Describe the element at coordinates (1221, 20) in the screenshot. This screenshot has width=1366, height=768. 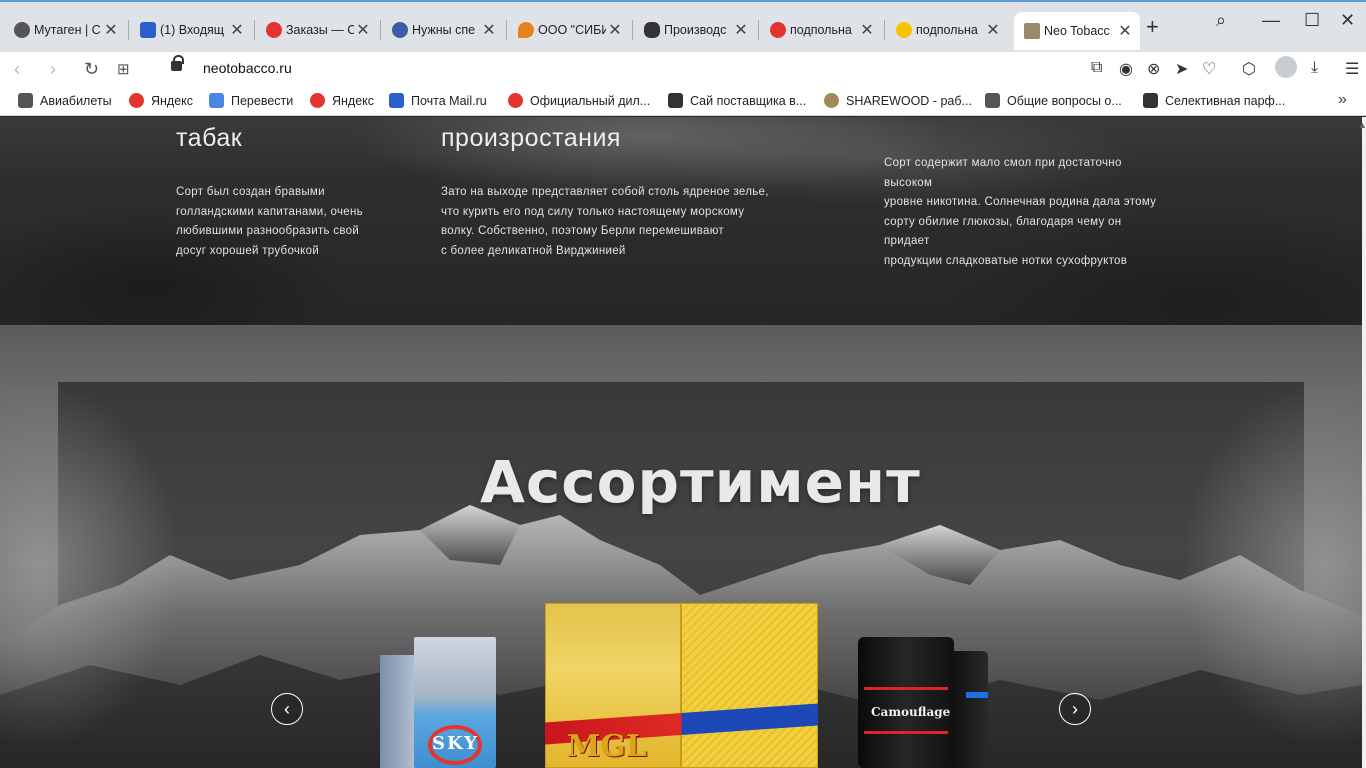
I see `search-icon: ⌕` at that location.